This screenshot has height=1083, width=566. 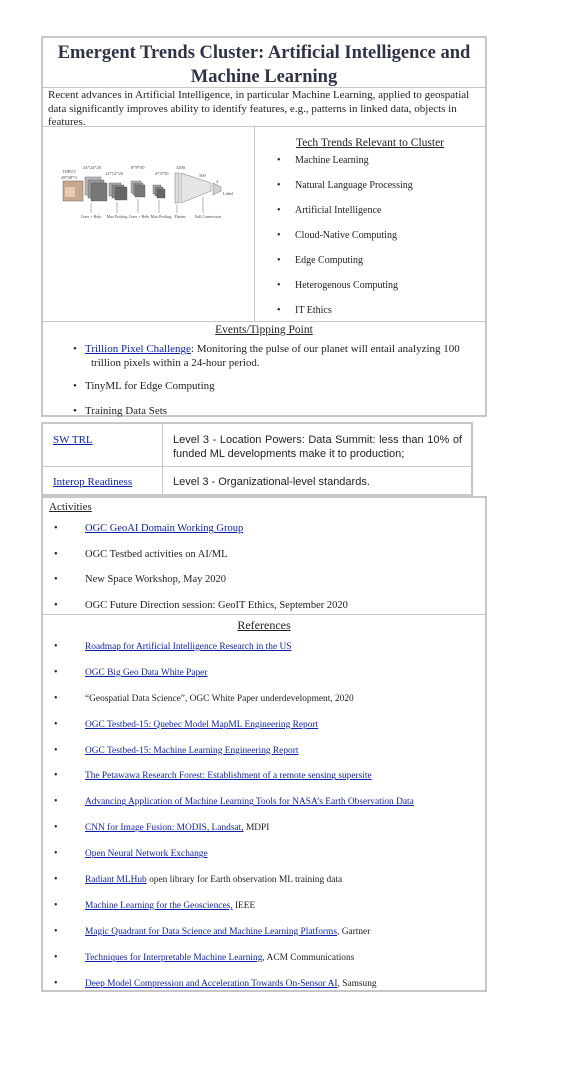 What do you see at coordinates (70, 507) in the screenshot?
I see `activities-heading: Activities` at bounding box center [70, 507].